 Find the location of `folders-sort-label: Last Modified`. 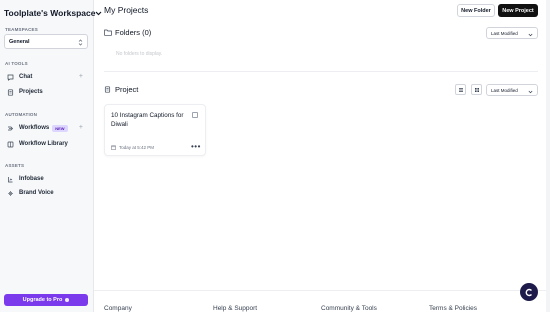

folders-sort-label: Last Modified is located at coordinates (504, 33).